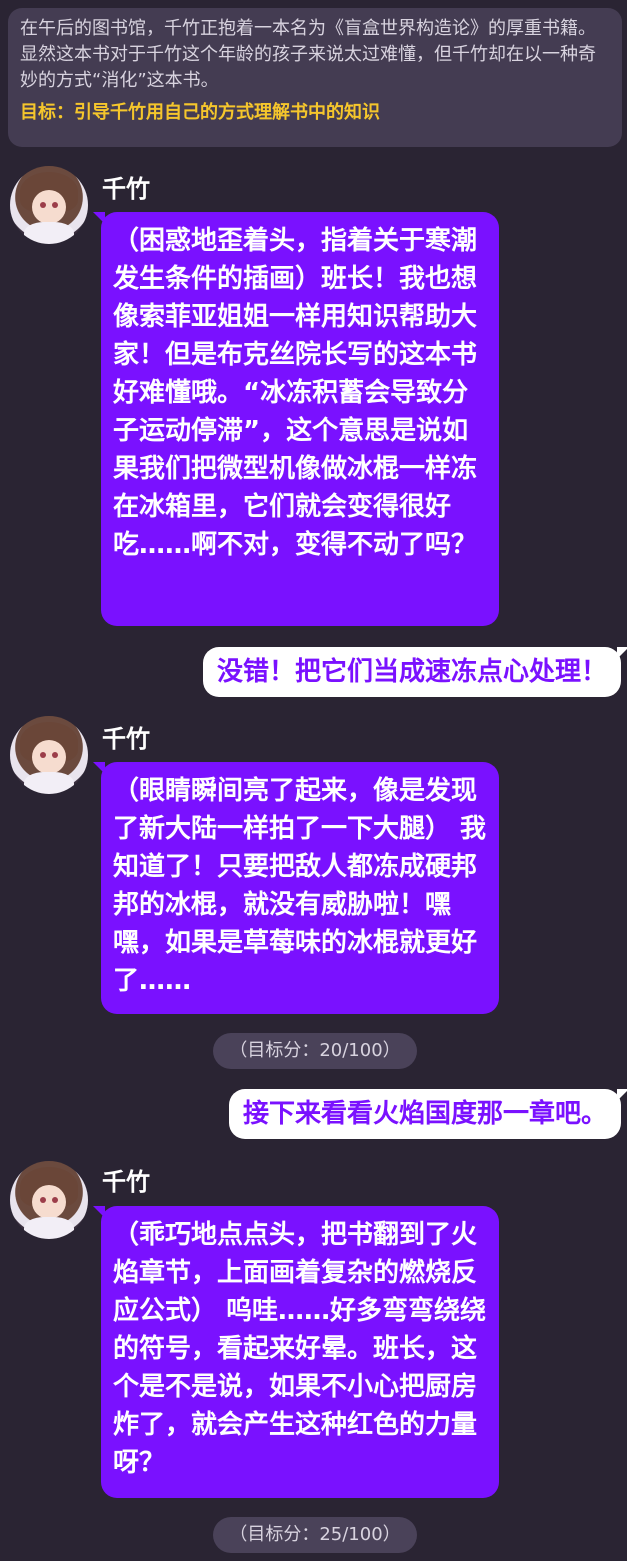 This screenshot has width=627, height=1561. I want to click on goal-text: 目标：引导千竹用自己的方式理解书中的知识, so click(200, 112).